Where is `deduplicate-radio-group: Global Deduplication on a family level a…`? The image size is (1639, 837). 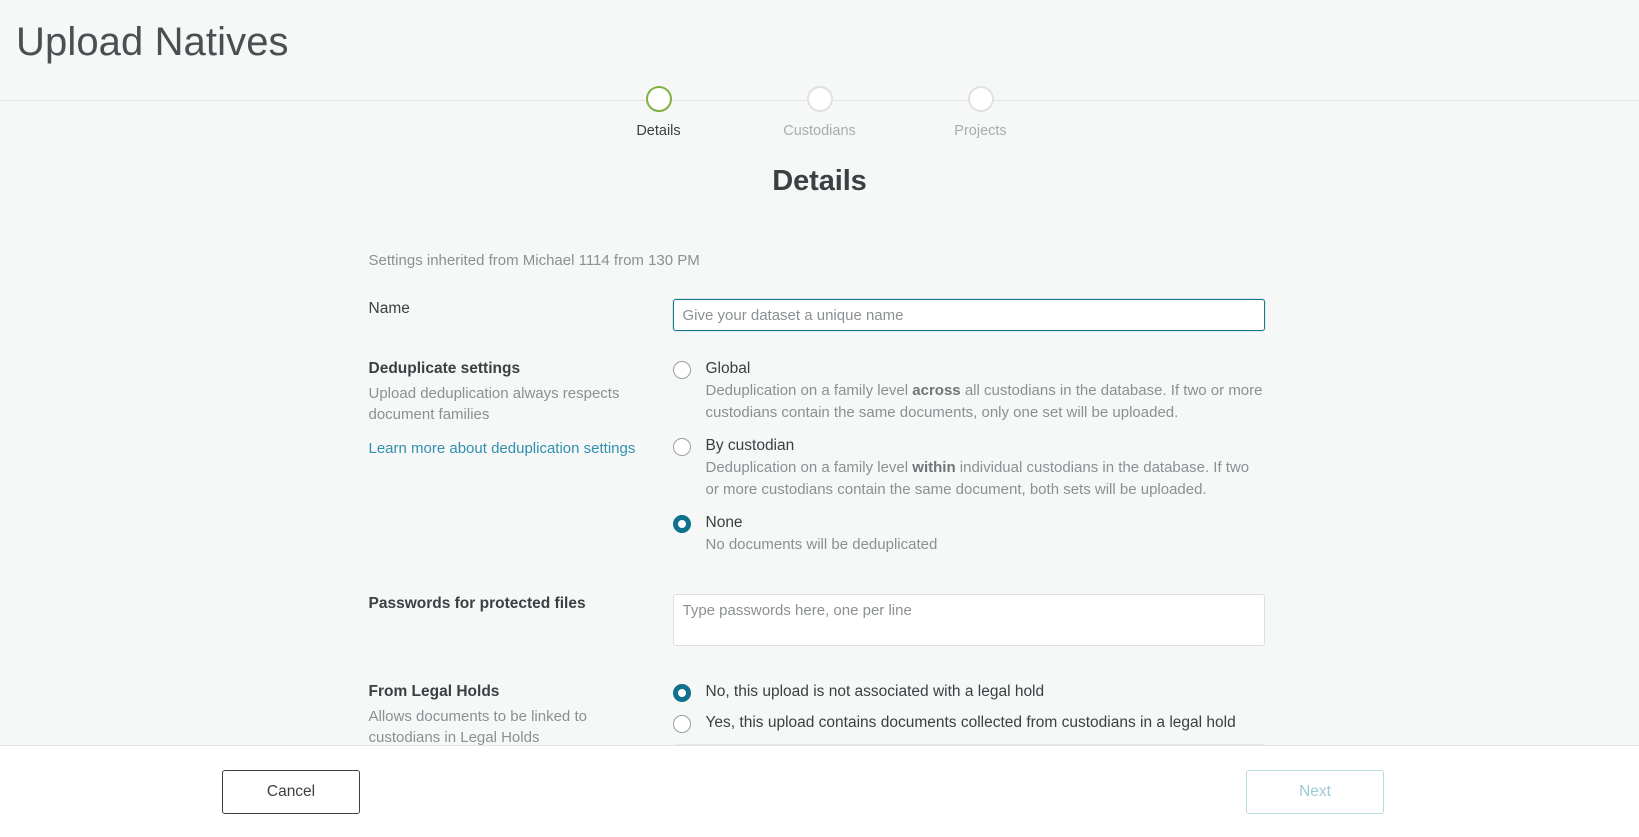
deduplicate-radio-group: Global Deduplication on a family level a… is located at coordinates (978, 457).